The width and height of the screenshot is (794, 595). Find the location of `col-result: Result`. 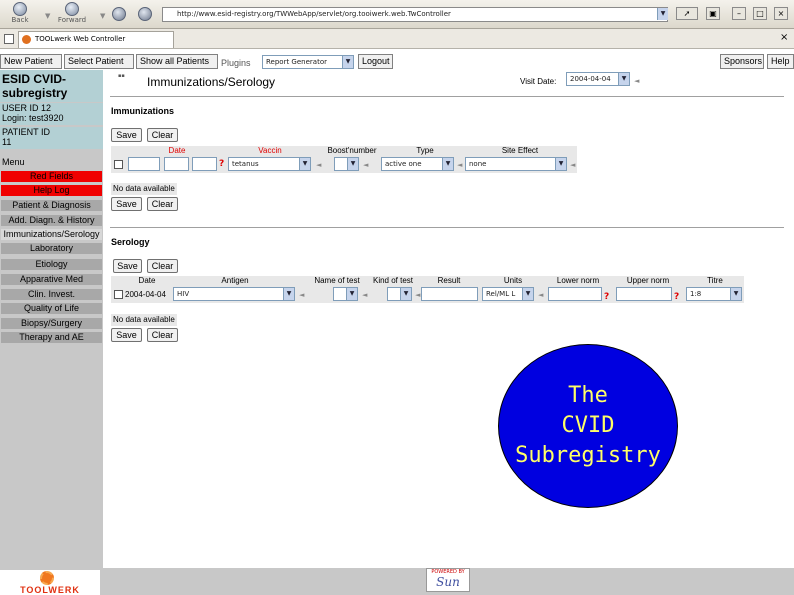

col-result: Result is located at coordinates (449, 280).